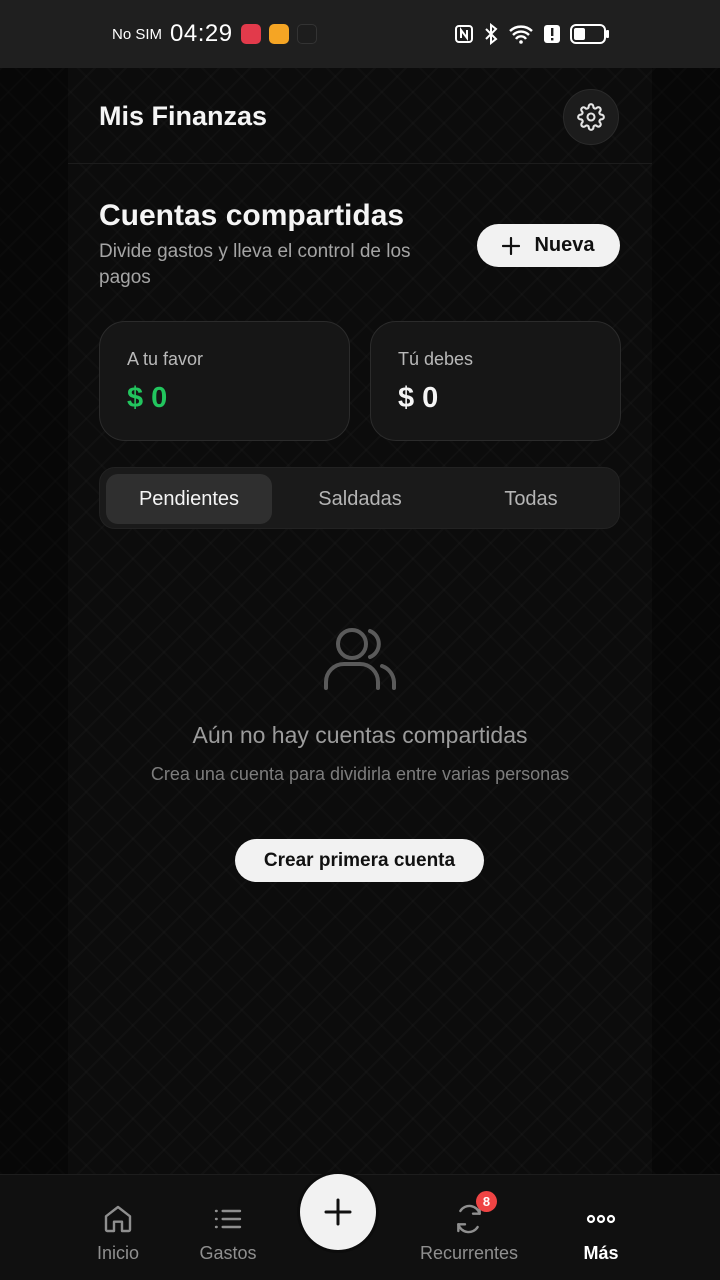  Describe the element at coordinates (189, 499) in the screenshot. I see `tab-pendientes: Pendientes` at that location.